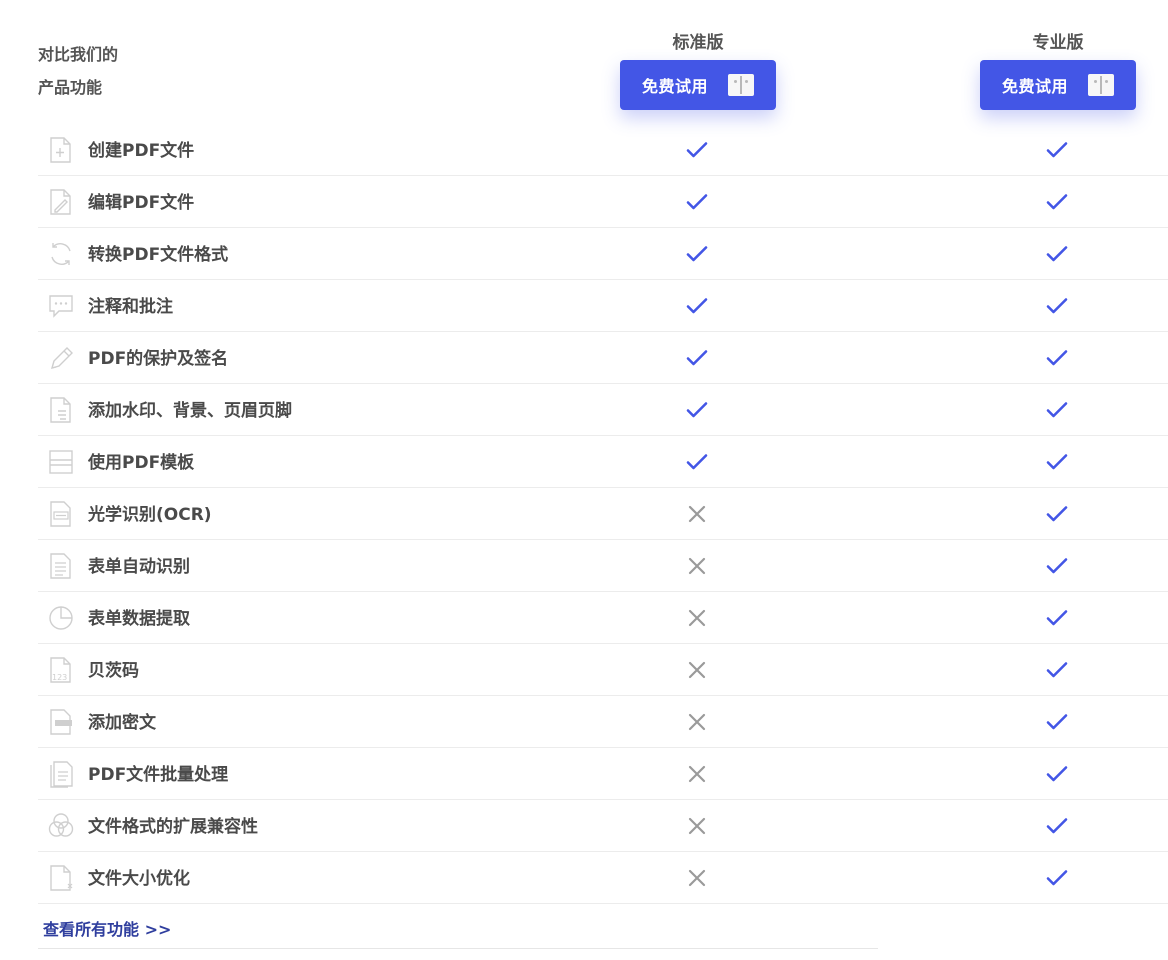  I want to click on redact-icon, so click(61, 722).